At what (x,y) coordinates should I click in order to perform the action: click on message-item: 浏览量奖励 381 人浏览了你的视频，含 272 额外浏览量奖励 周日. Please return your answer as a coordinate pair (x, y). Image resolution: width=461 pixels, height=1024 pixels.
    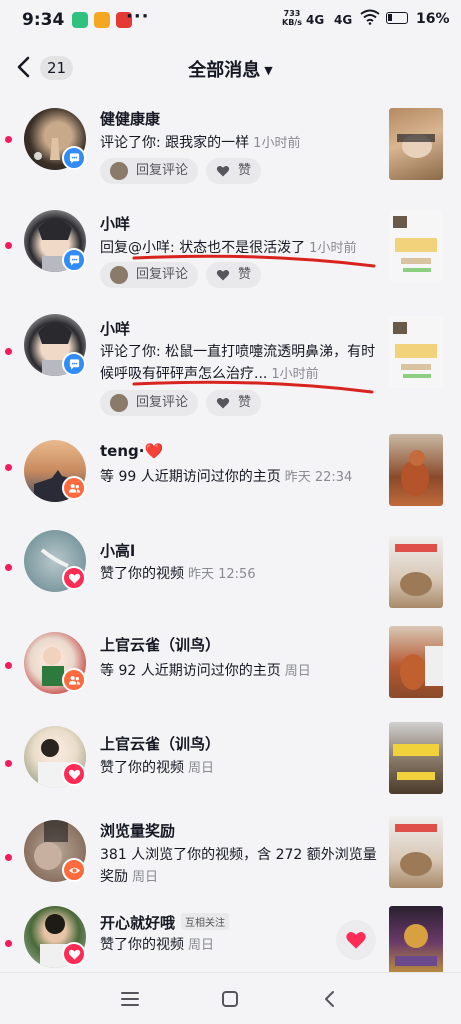
    Looking at the image, I should click on (230, 864).